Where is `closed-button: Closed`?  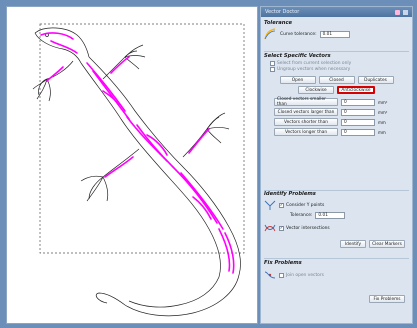
closed-button: Closed is located at coordinates (336, 80).